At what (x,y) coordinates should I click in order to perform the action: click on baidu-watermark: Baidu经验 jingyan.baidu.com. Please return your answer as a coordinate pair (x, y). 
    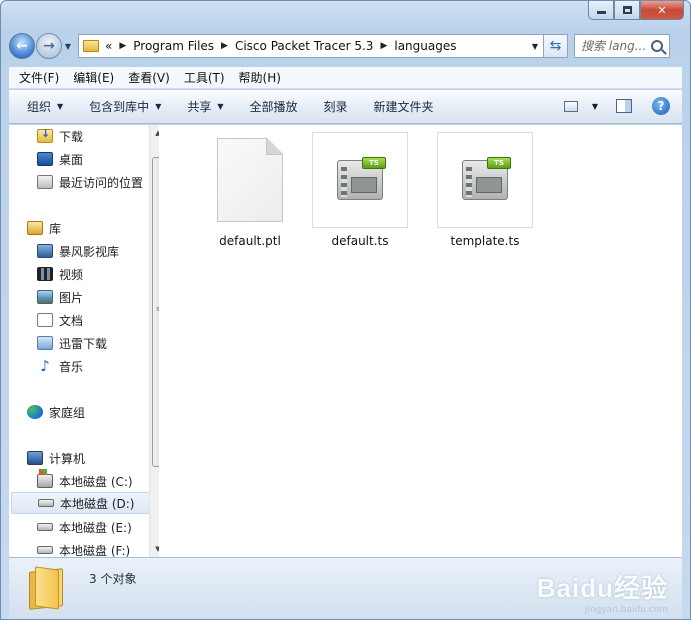
    Looking at the image, I should click on (602, 591).